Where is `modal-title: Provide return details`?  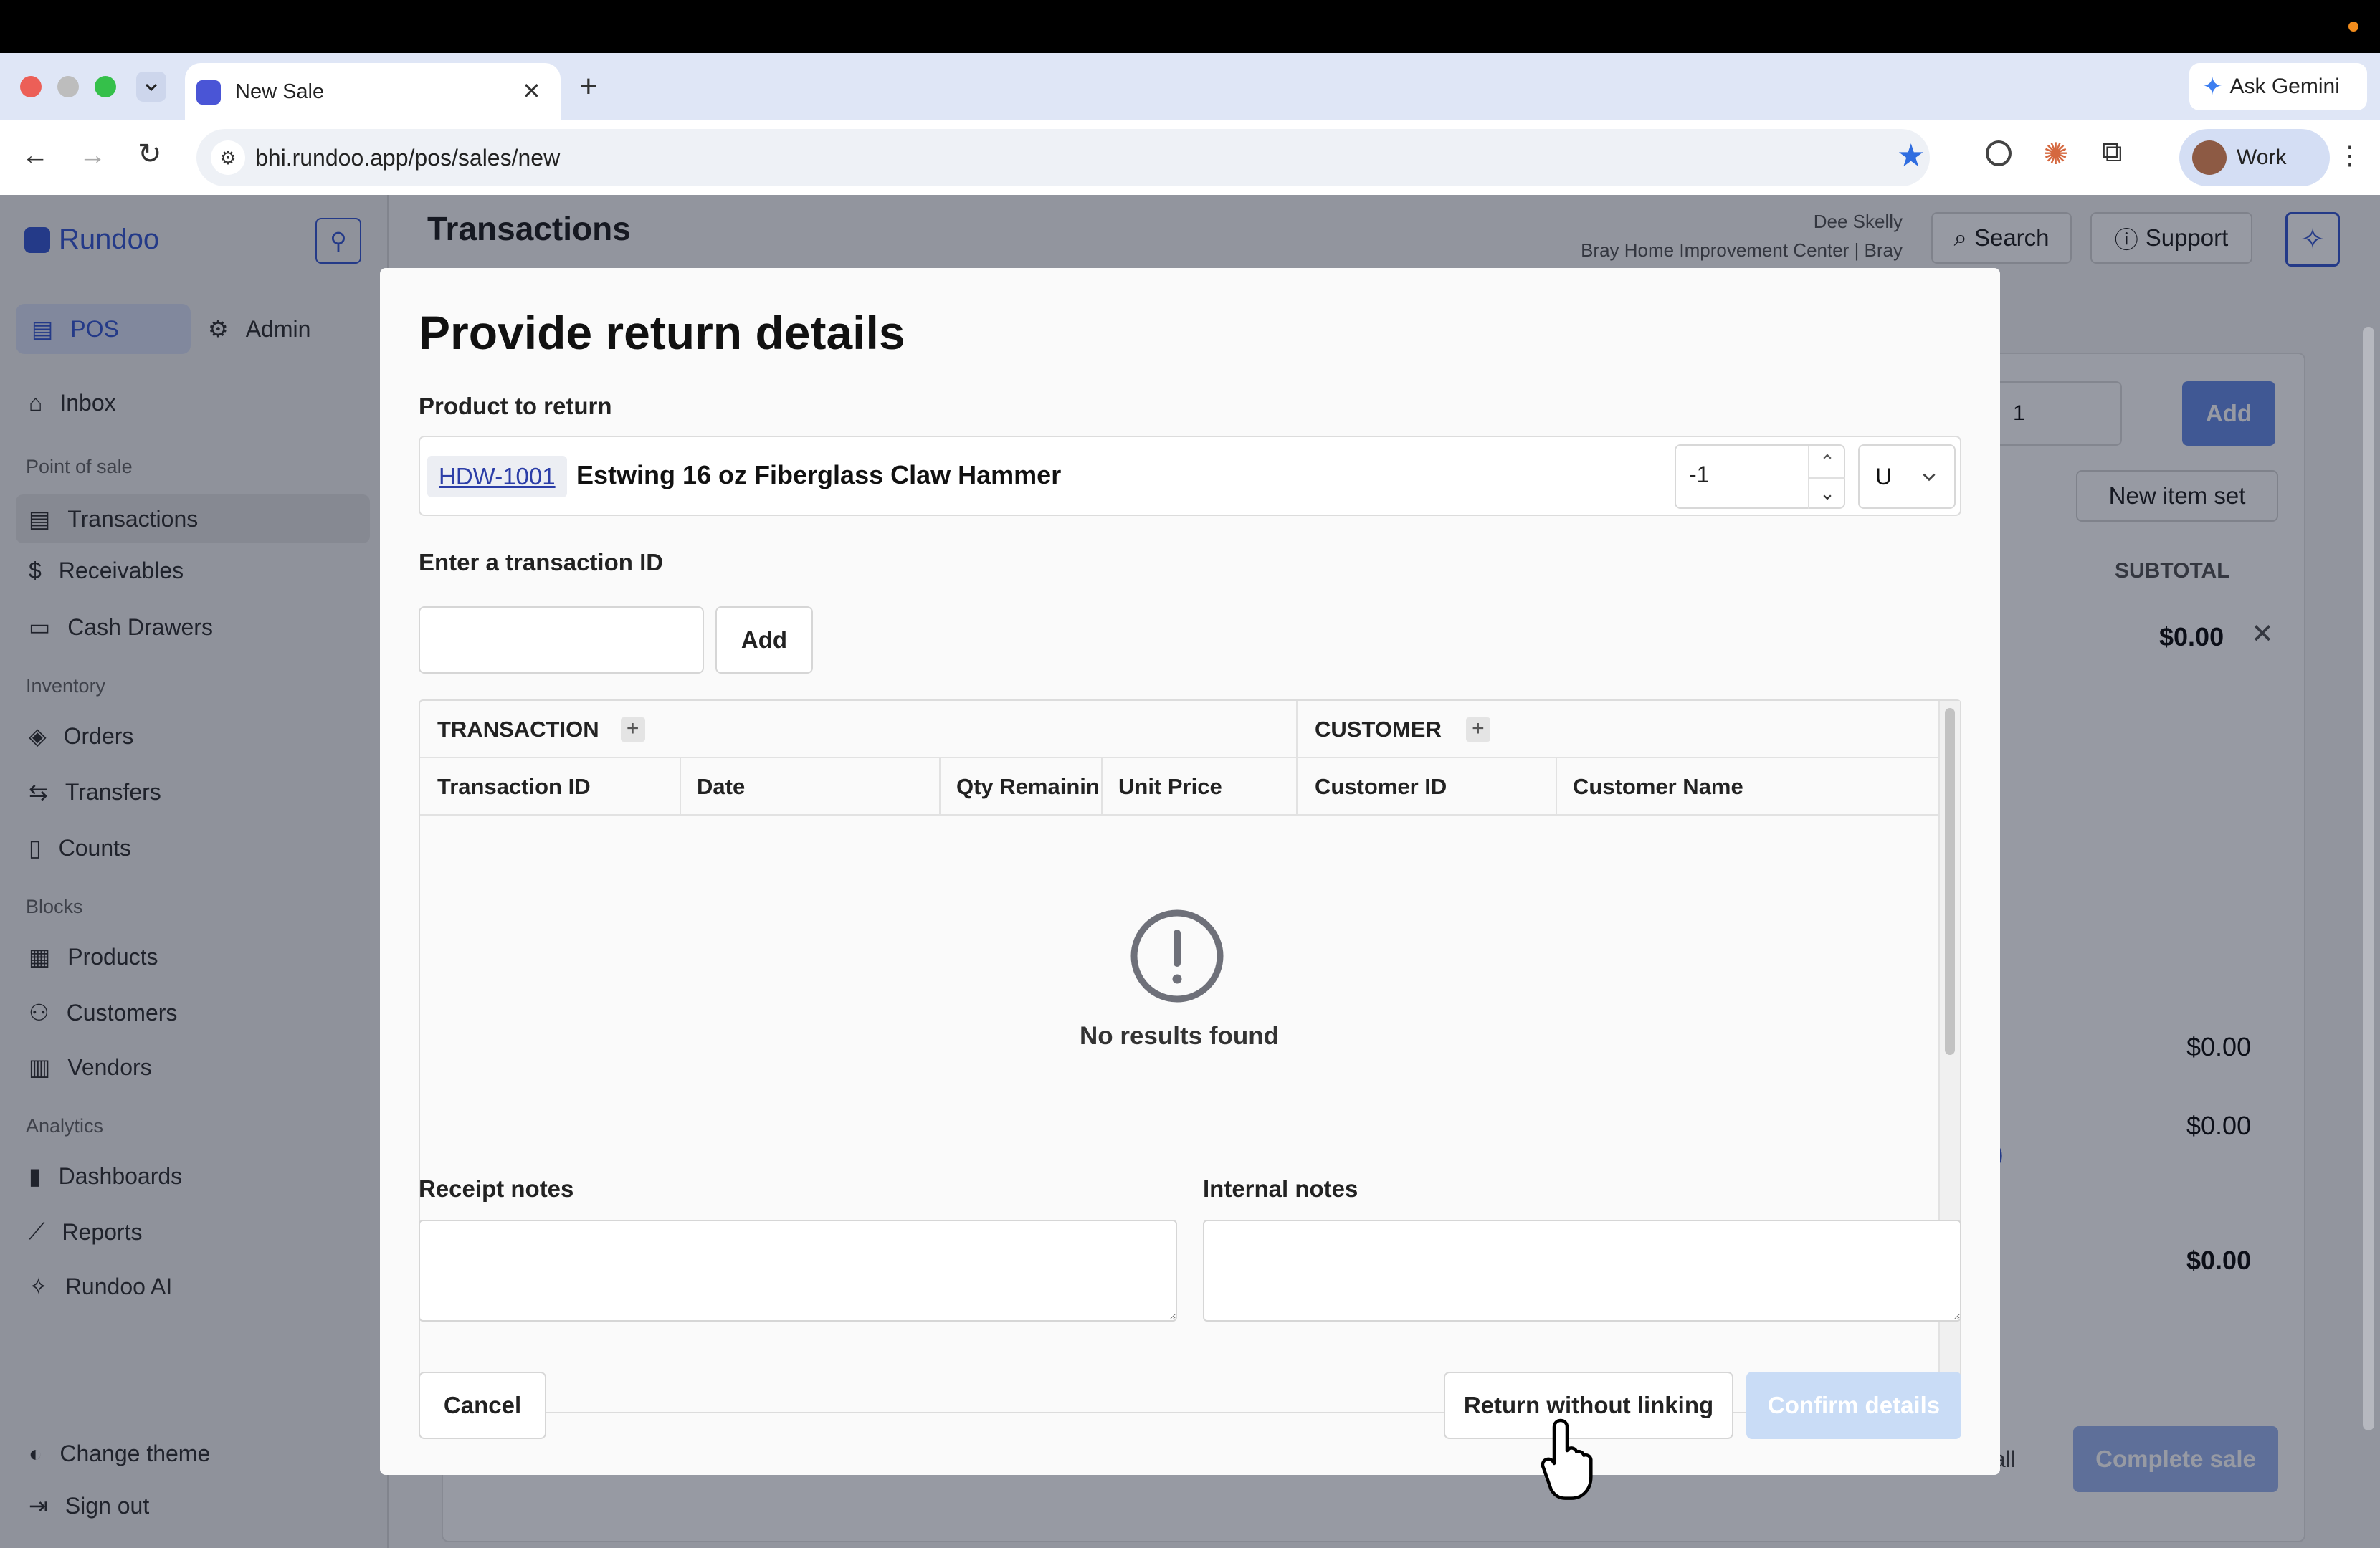
modal-title: Provide return details is located at coordinates (662, 332).